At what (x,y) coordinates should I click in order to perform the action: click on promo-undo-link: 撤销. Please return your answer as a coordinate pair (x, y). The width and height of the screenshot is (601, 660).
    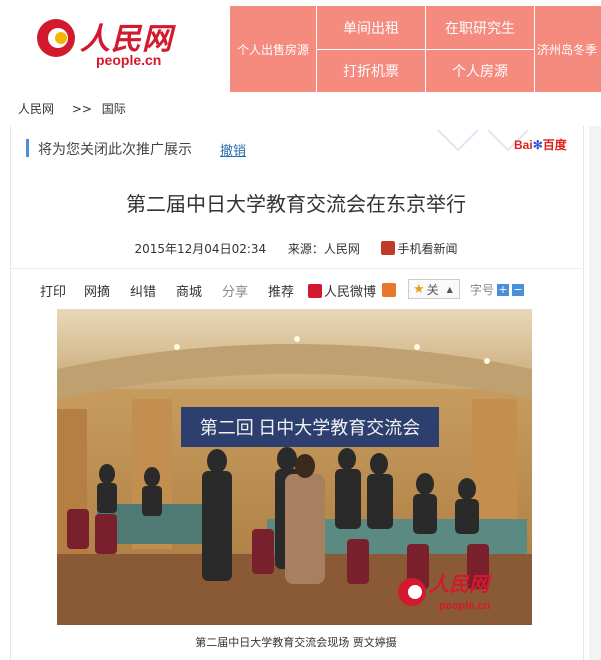
    Looking at the image, I should click on (233, 149).